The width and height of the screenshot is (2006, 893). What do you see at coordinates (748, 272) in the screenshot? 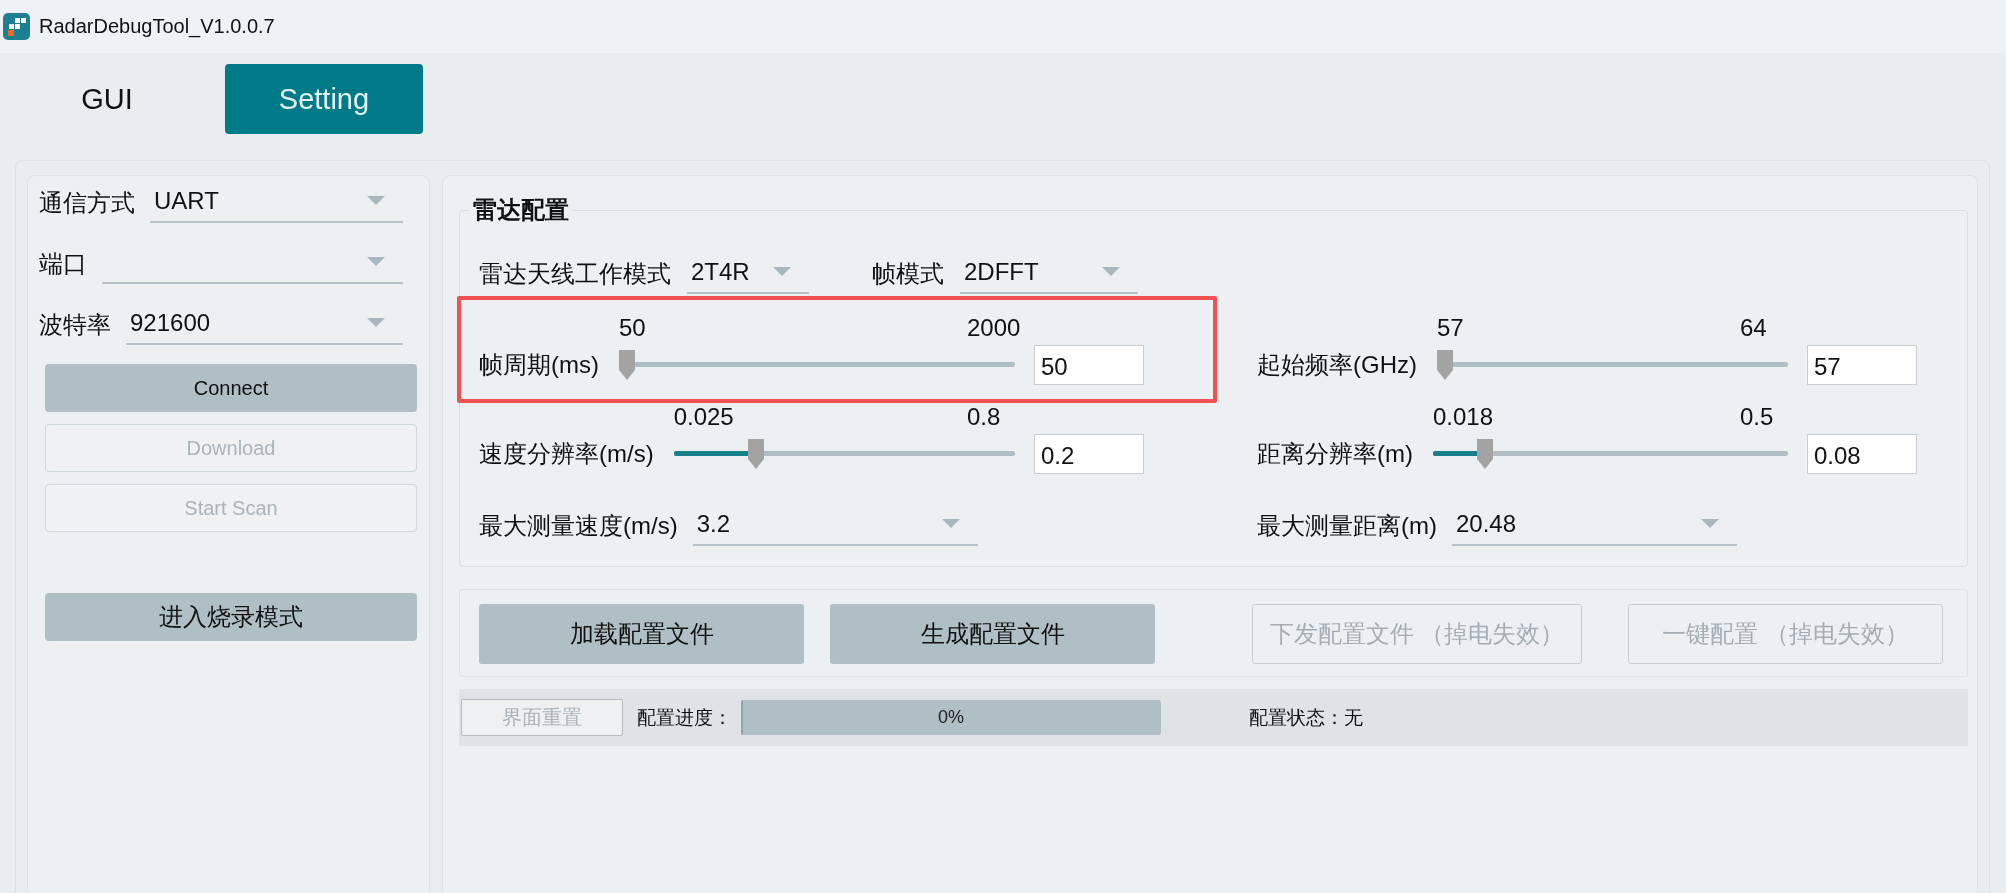
I see `dropdown: 2T4R` at bounding box center [748, 272].